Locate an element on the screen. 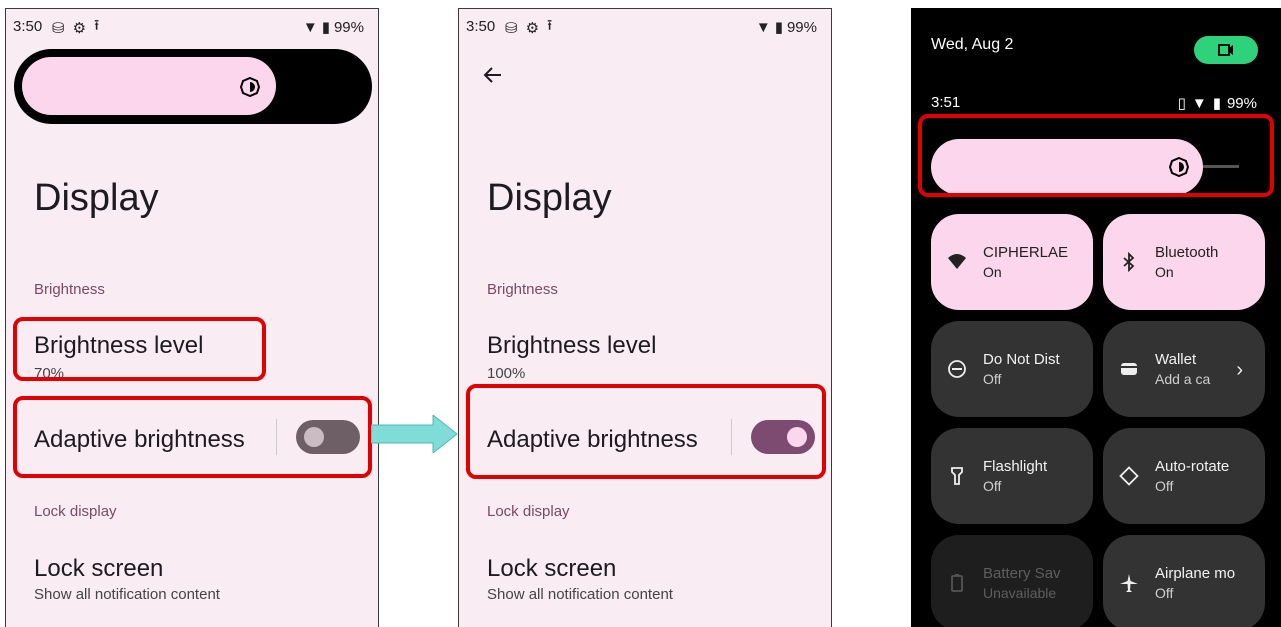 This screenshot has height=627, width=1281. airplane-icon is located at coordinates (1129, 583).